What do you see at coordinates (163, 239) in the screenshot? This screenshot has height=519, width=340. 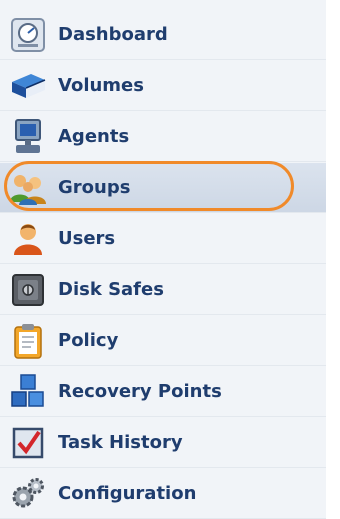 I see `nav-item-users: Users` at bounding box center [163, 239].